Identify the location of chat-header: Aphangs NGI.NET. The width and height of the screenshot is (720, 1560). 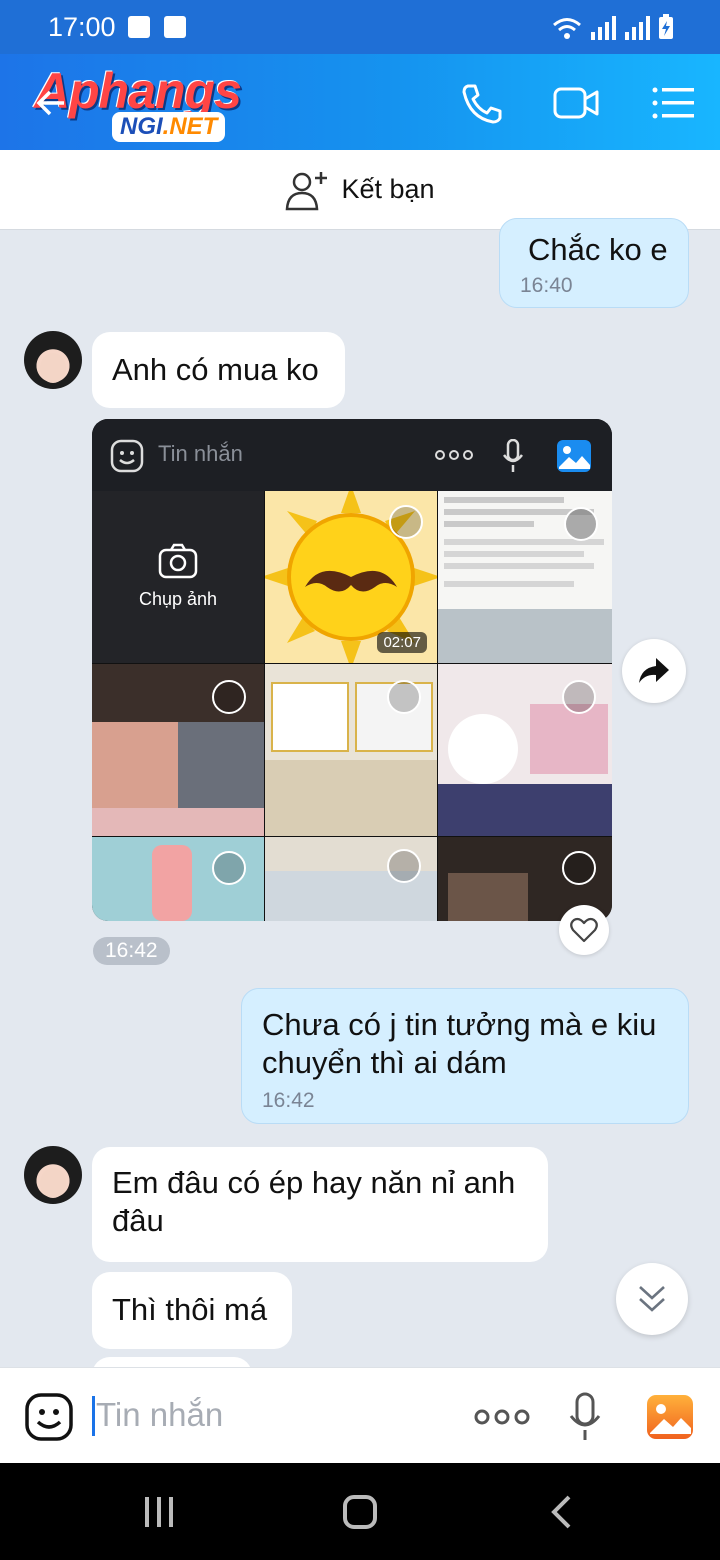
(360, 102).